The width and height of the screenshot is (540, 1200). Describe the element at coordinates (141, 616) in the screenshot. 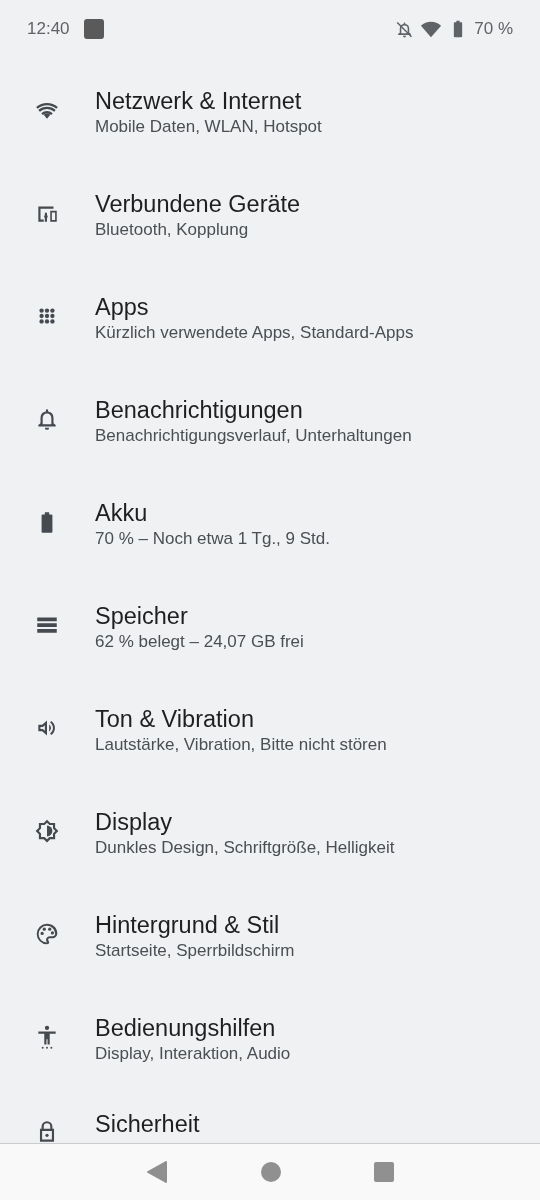

I see `item-title: Speicher` at that location.